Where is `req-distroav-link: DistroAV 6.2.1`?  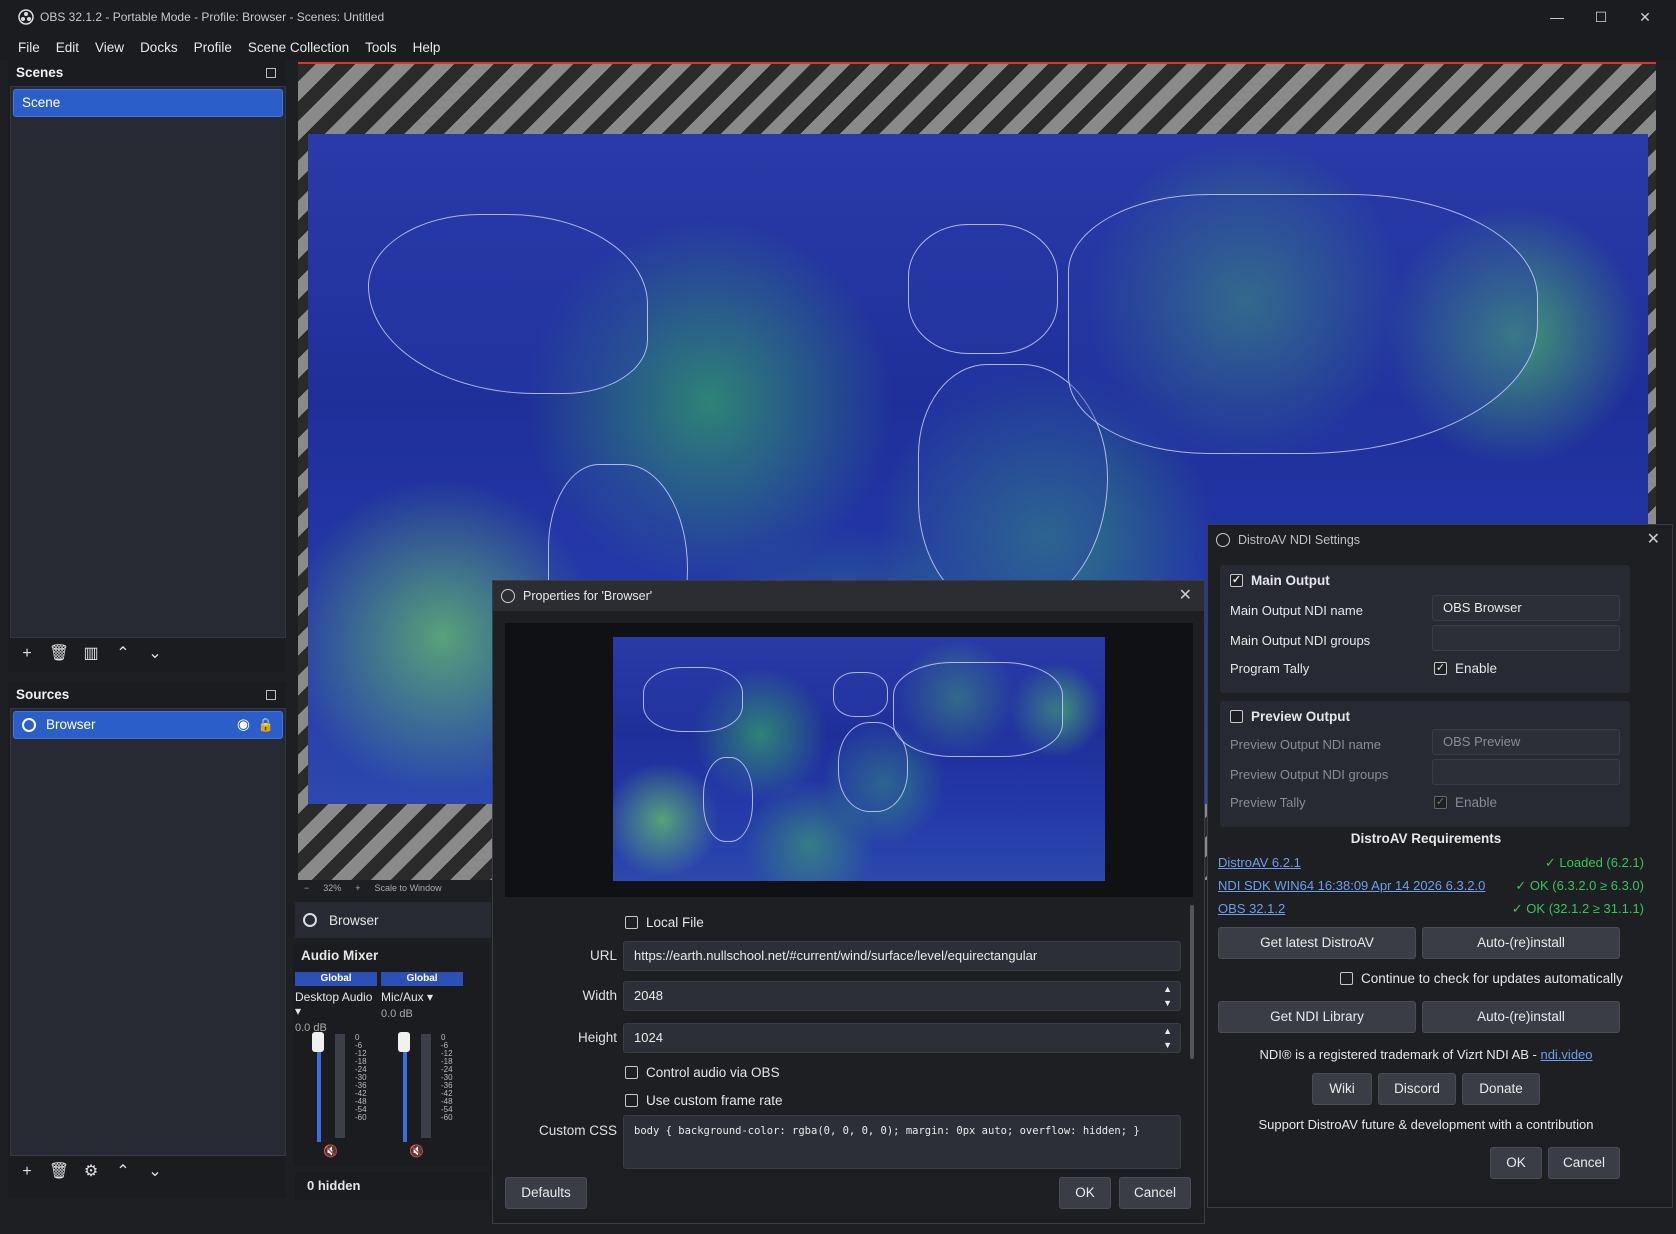 req-distroav-link: DistroAV 6.2.1 is located at coordinates (1259, 862).